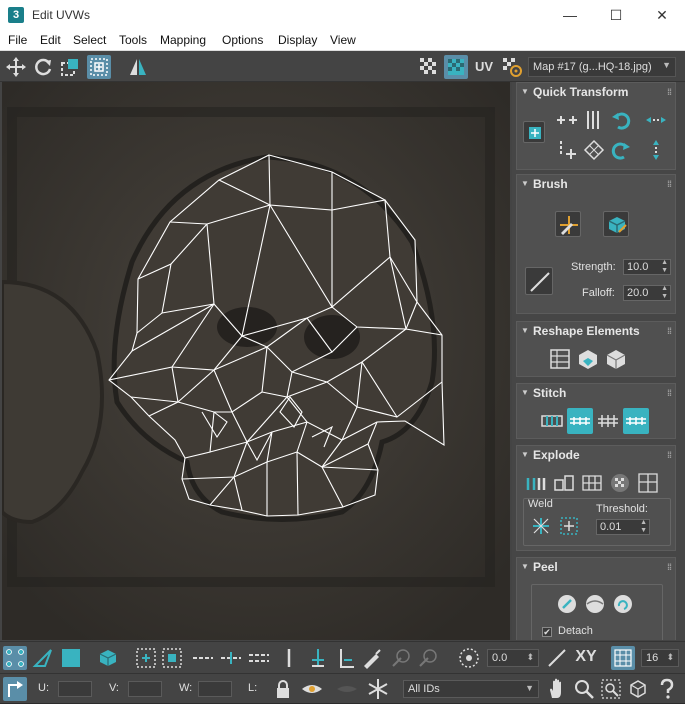 The width and height of the screenshot is (685, 704). I want to click on paint-select-icon, so click(372, 658).